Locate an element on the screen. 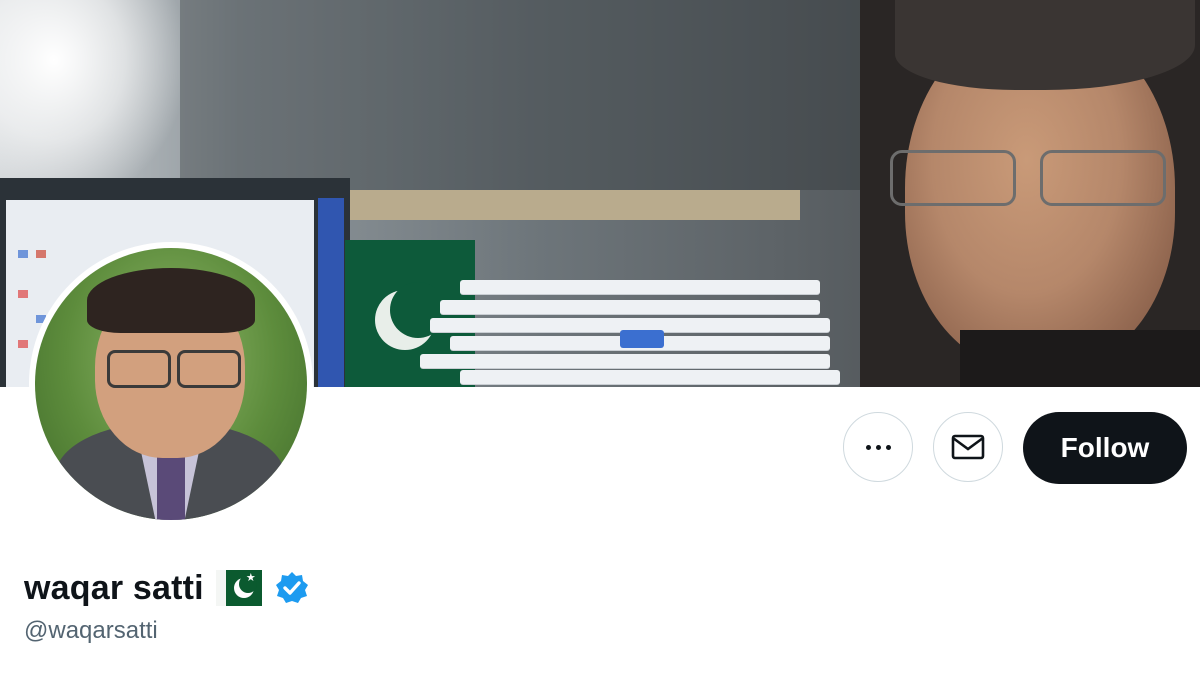  banner-portrait-hair is located at coordinates (1045, 45).